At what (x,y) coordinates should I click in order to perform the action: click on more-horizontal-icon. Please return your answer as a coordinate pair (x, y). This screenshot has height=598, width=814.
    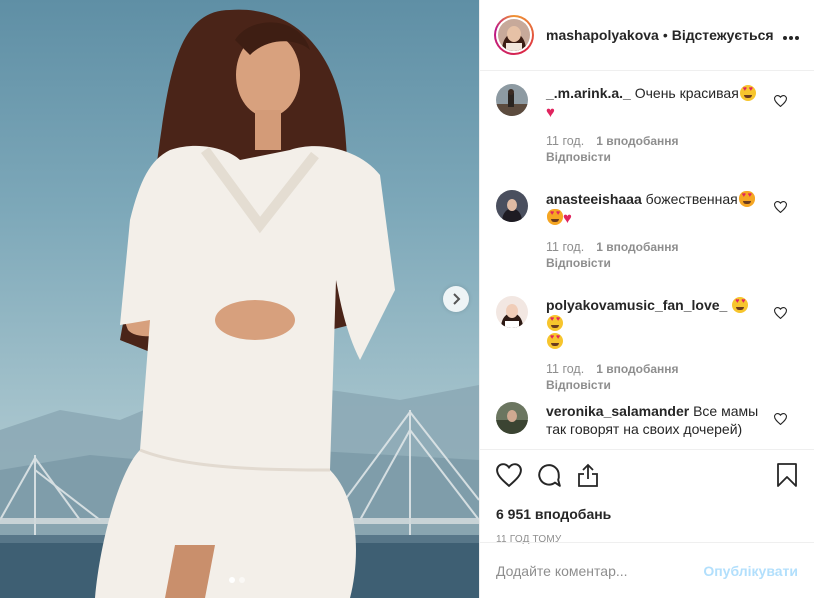
    Looking at the image, I should click on (791, 37).